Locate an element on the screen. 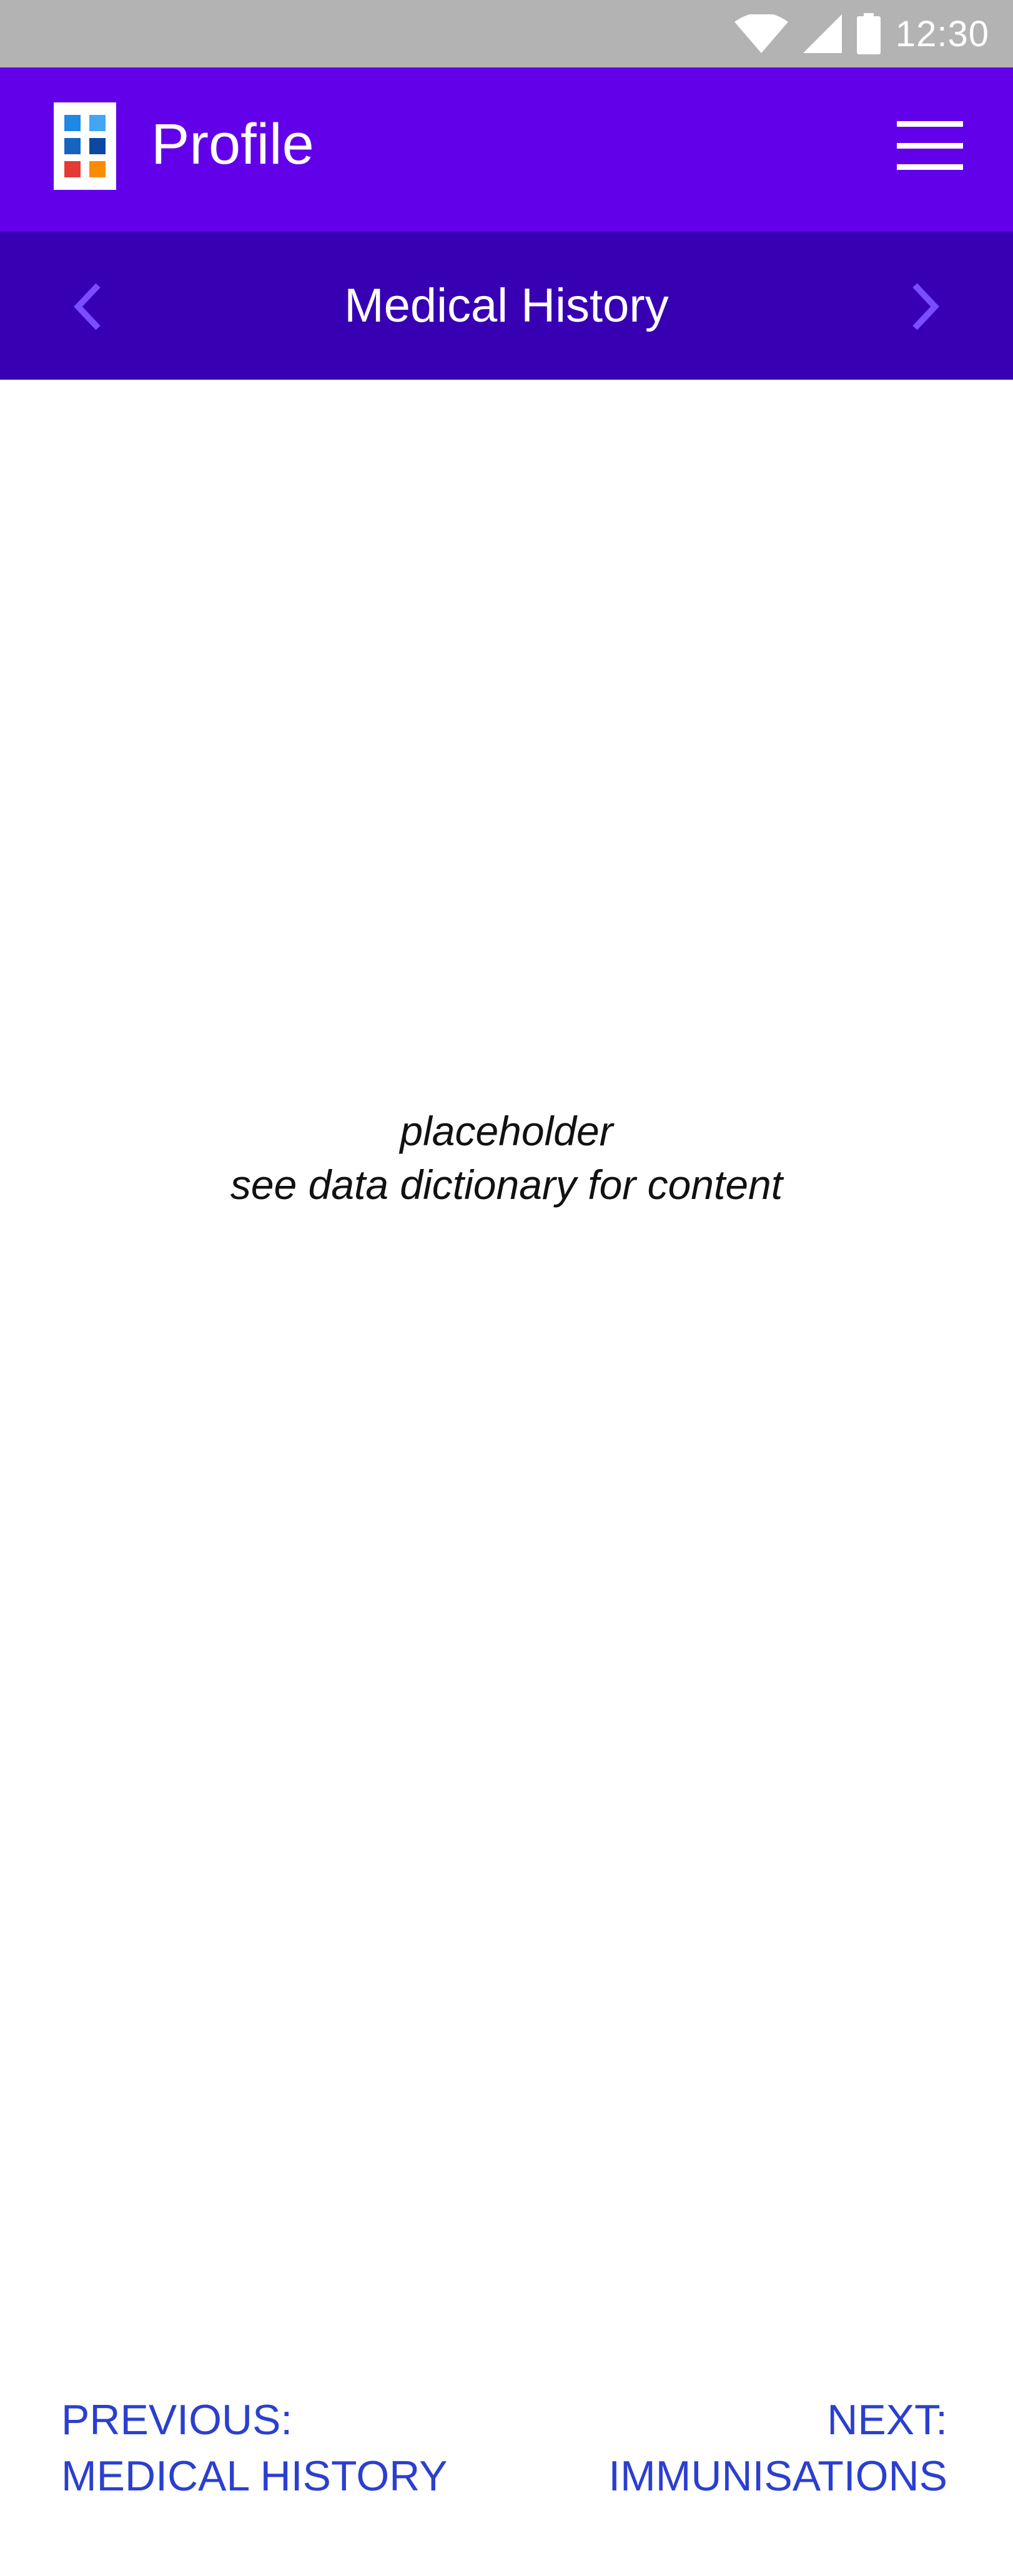  status-icons: 12:30 is located at coordinates (861, 33).